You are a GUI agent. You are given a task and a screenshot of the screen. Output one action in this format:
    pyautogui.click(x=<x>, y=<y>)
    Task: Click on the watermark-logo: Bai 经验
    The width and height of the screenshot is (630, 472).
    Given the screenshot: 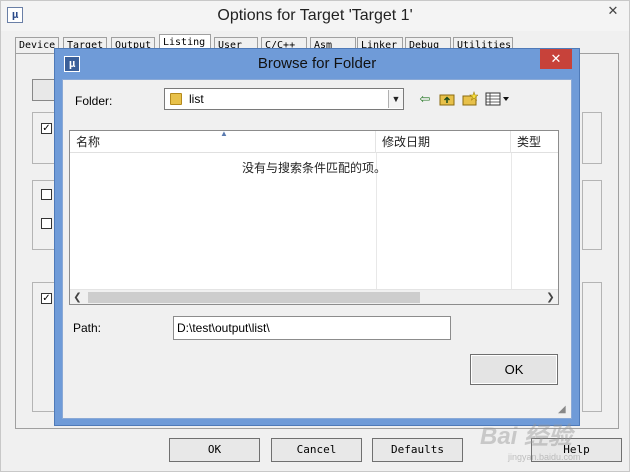 What is the action you would take?
    pyautogui.click(x=526, y=436)
    